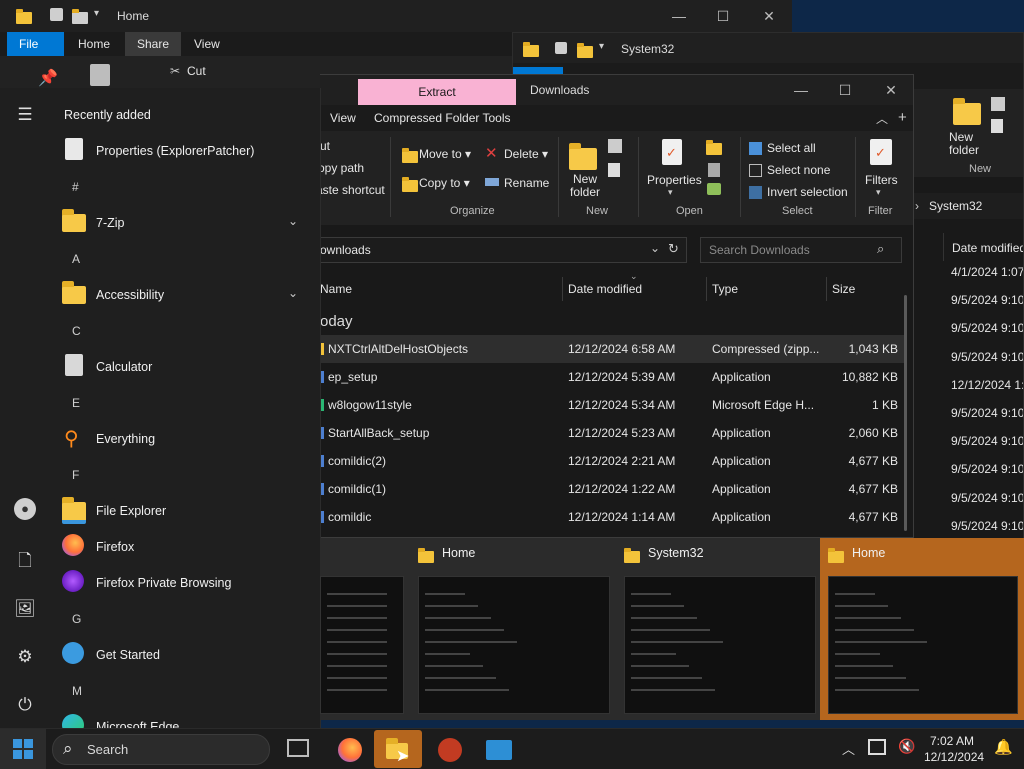 The image size is (1024, 769). What do you see at coordinates (365, 629) in the screenshot?
I see `thumbnail-partial` at bounding box center [365, 629].